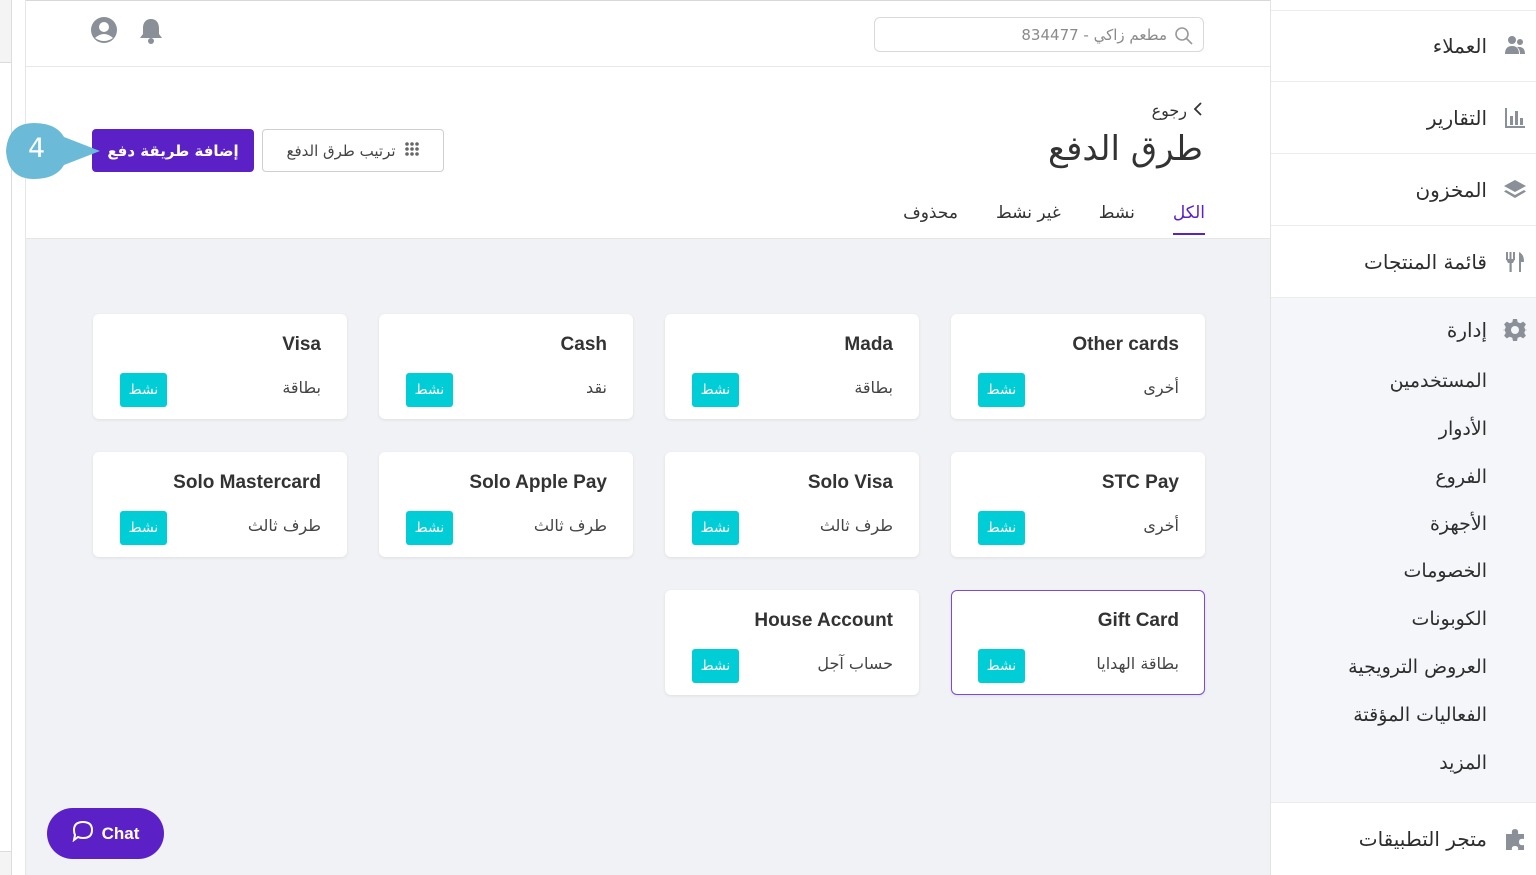  Describe the element at coordinates (792, 642) in the screenshot. I see `payment-method-card: House Account حساب آجل نشط` at that location.